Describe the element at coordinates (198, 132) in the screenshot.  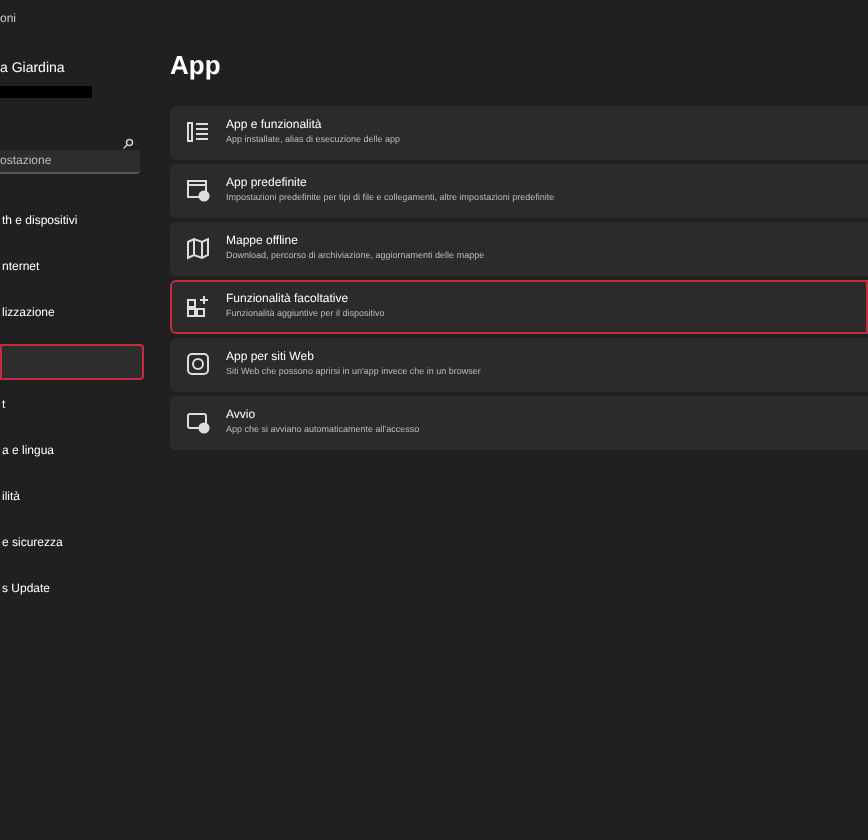
I see `list-icon` at that location.